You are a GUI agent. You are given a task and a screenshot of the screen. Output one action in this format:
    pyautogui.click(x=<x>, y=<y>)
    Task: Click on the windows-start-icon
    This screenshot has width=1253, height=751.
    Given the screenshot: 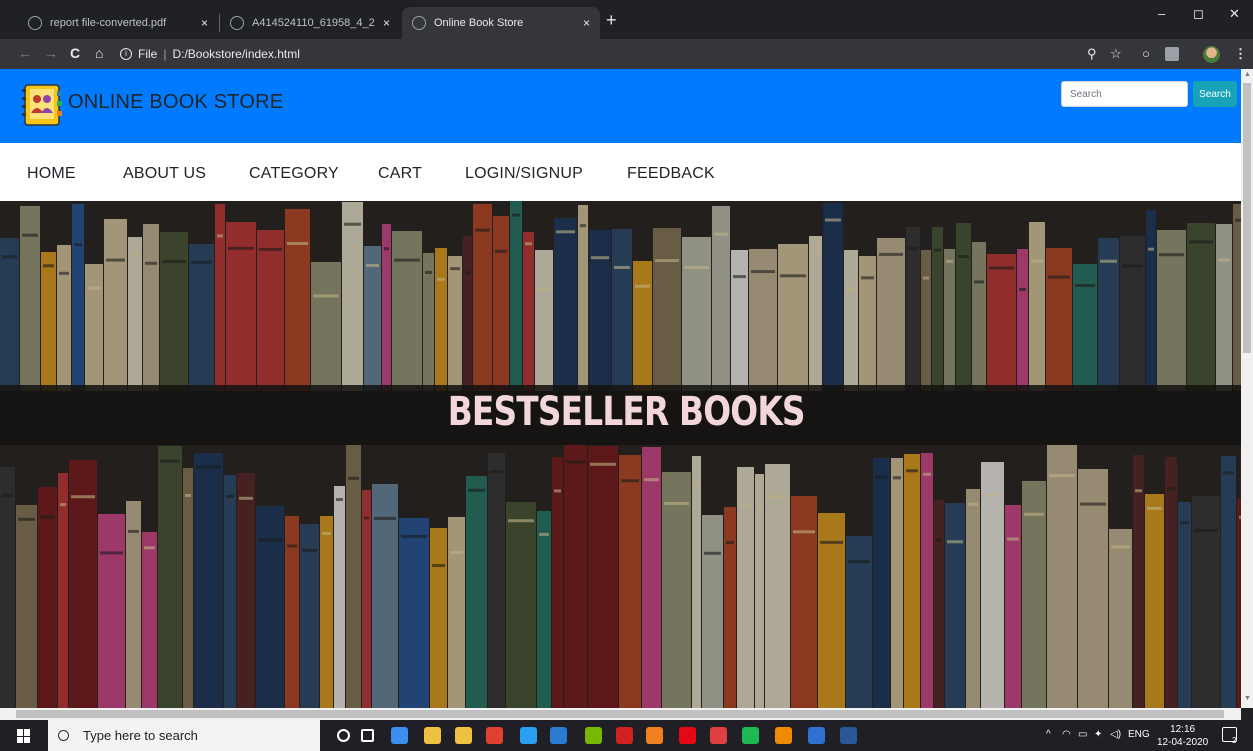 What is the action you would take?
    pyautogui.click(x=24, y=736)
    